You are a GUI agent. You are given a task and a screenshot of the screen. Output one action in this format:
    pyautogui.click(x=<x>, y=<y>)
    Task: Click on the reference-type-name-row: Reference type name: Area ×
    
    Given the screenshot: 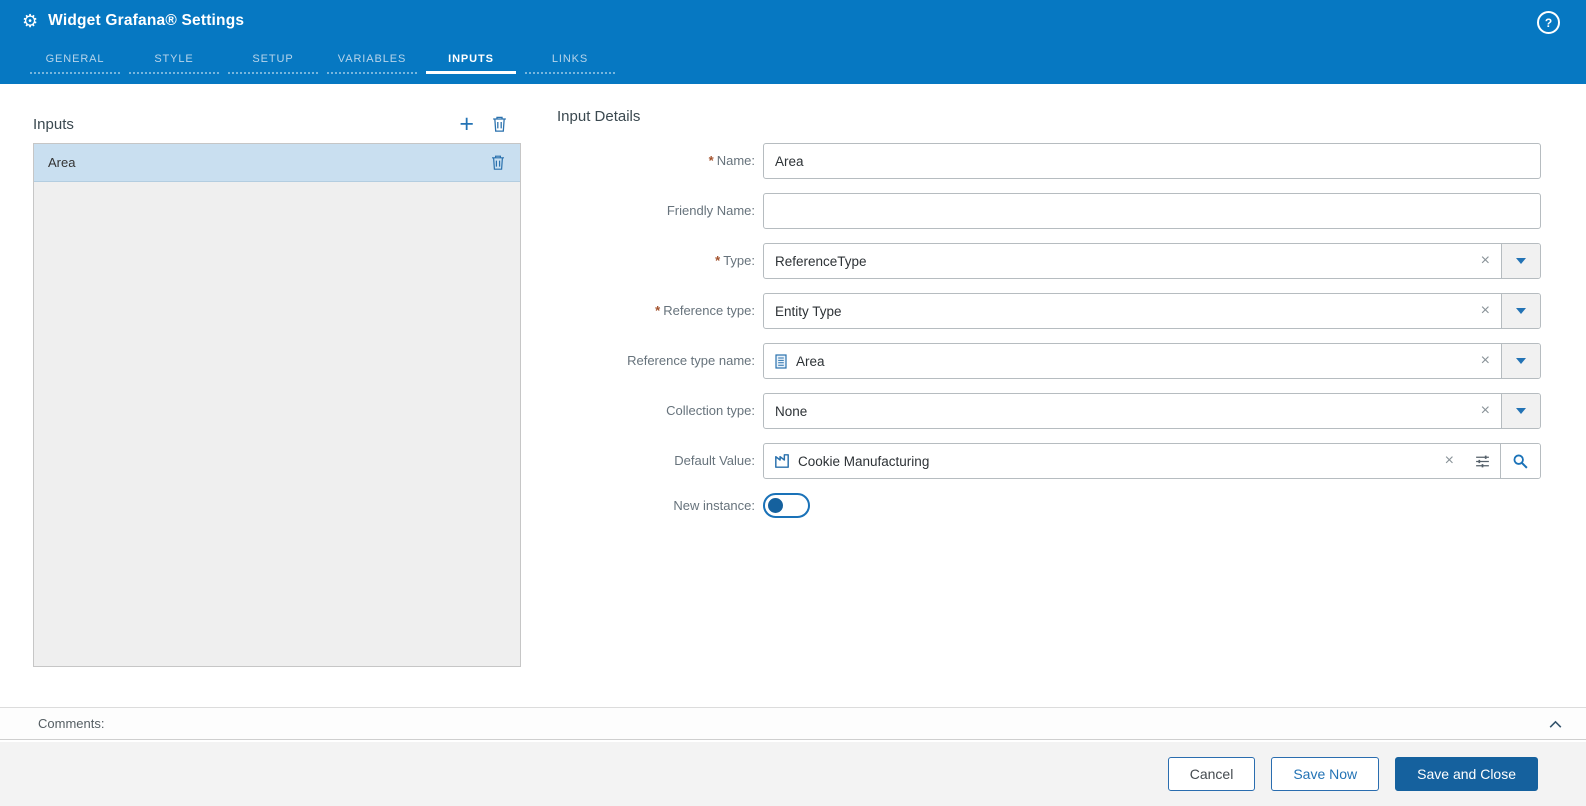 What is the action you would take?
    pyautogui.click(x=1049, y=361)
    